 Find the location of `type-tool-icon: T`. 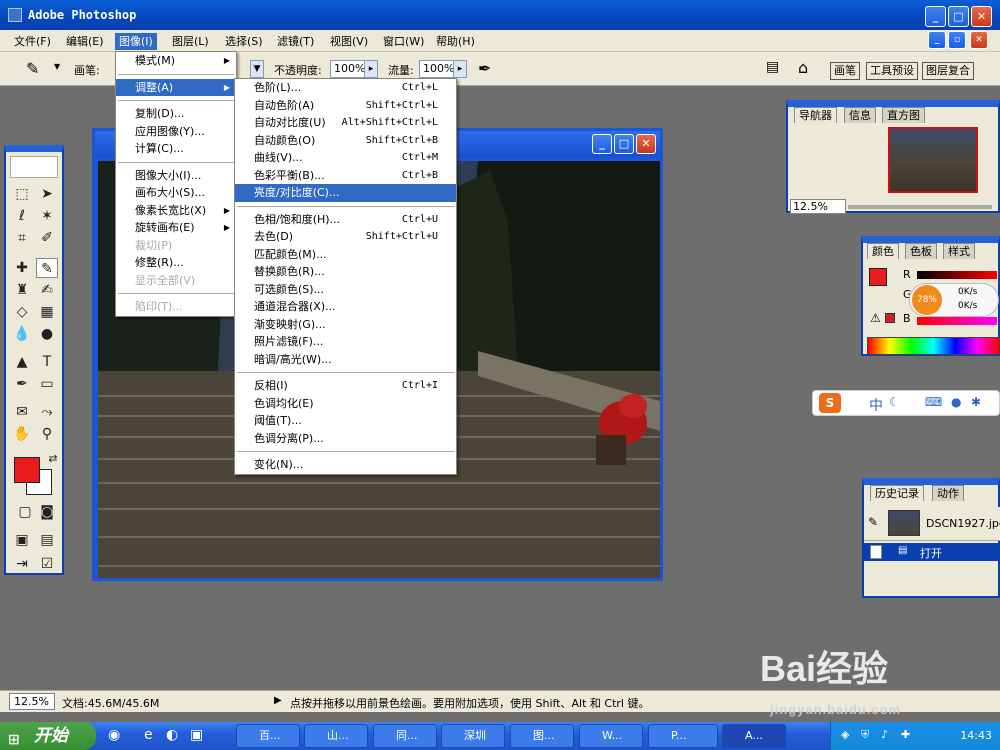

type-tool-icon: T is located at coordinates (47, 362).